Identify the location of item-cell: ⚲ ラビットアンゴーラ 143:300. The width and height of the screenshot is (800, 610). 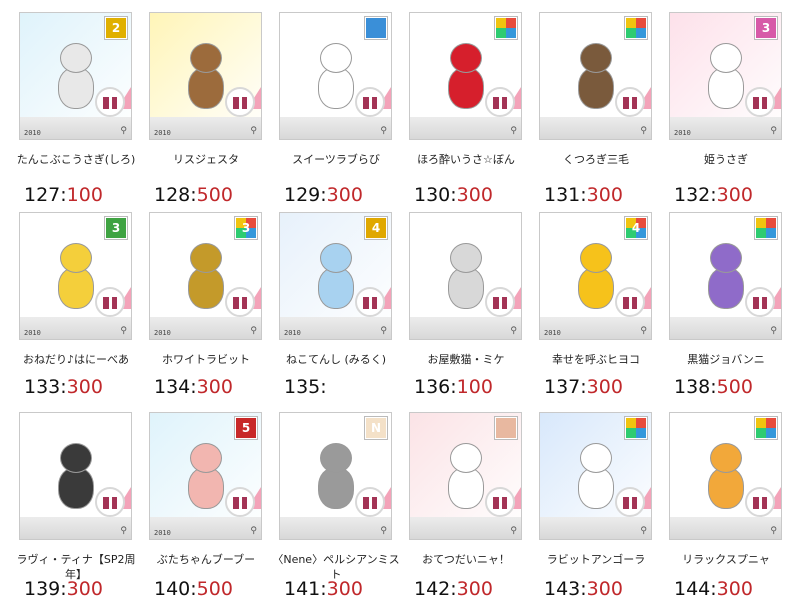
(597, 508).